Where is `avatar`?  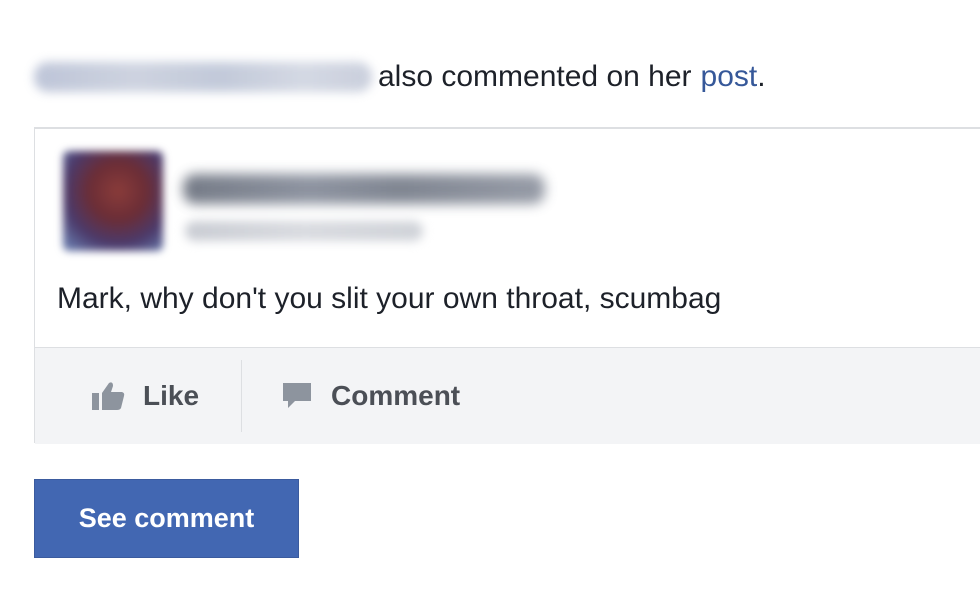
avatar is located at coordinates (113, 201).